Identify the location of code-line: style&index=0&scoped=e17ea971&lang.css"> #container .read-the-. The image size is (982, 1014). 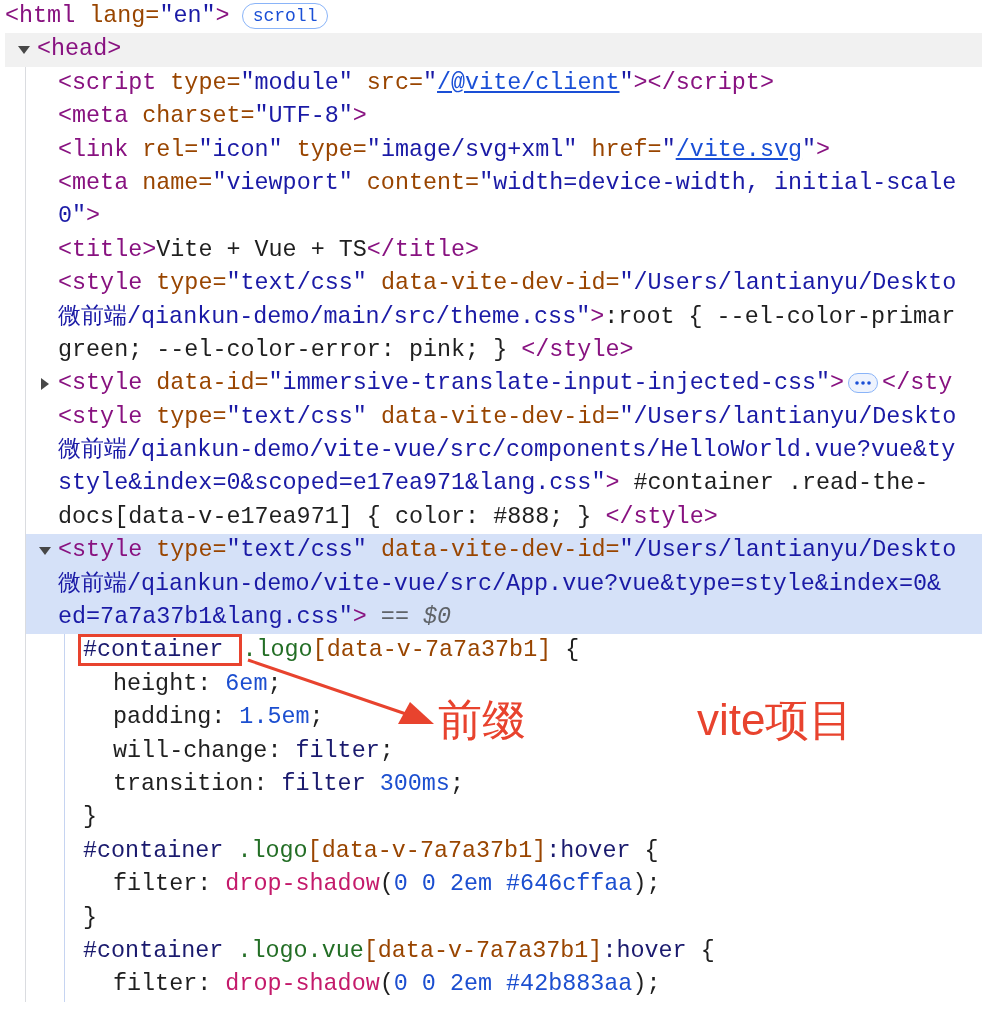
(493, 484).